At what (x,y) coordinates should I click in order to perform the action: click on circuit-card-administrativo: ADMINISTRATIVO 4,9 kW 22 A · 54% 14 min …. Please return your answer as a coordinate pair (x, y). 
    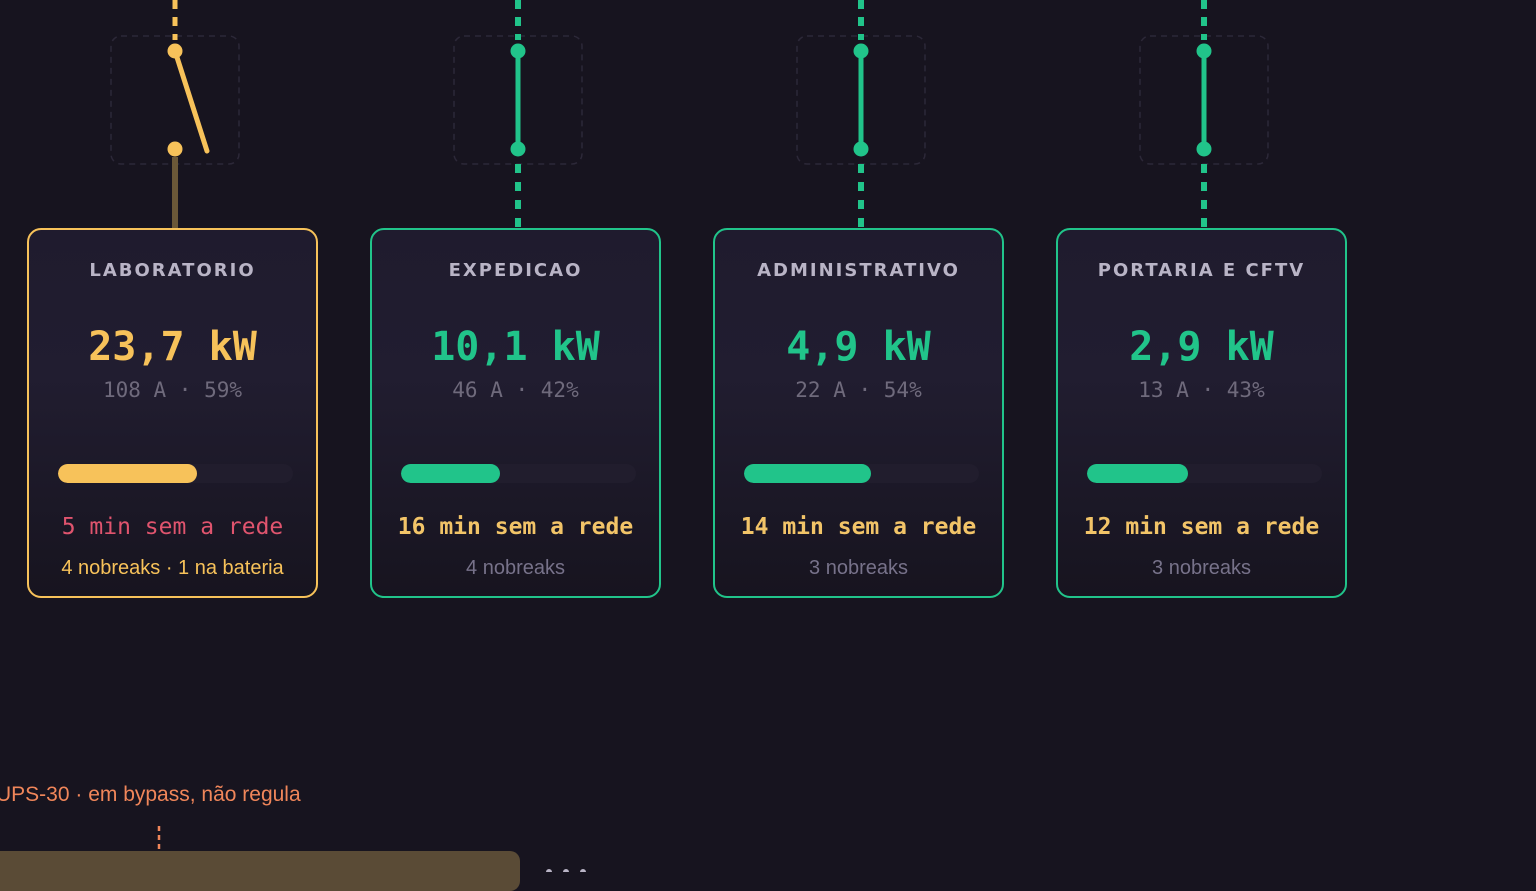
    Looking at the image, I should click on (858, 413).